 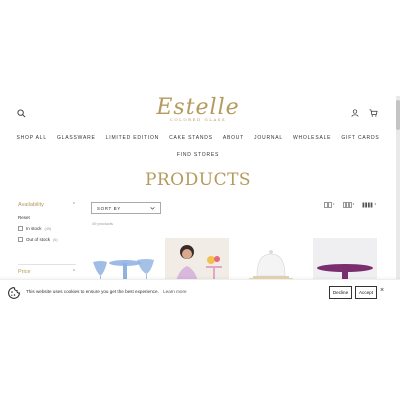 I want to click on cookie-icon, so click(x=14, y=295).